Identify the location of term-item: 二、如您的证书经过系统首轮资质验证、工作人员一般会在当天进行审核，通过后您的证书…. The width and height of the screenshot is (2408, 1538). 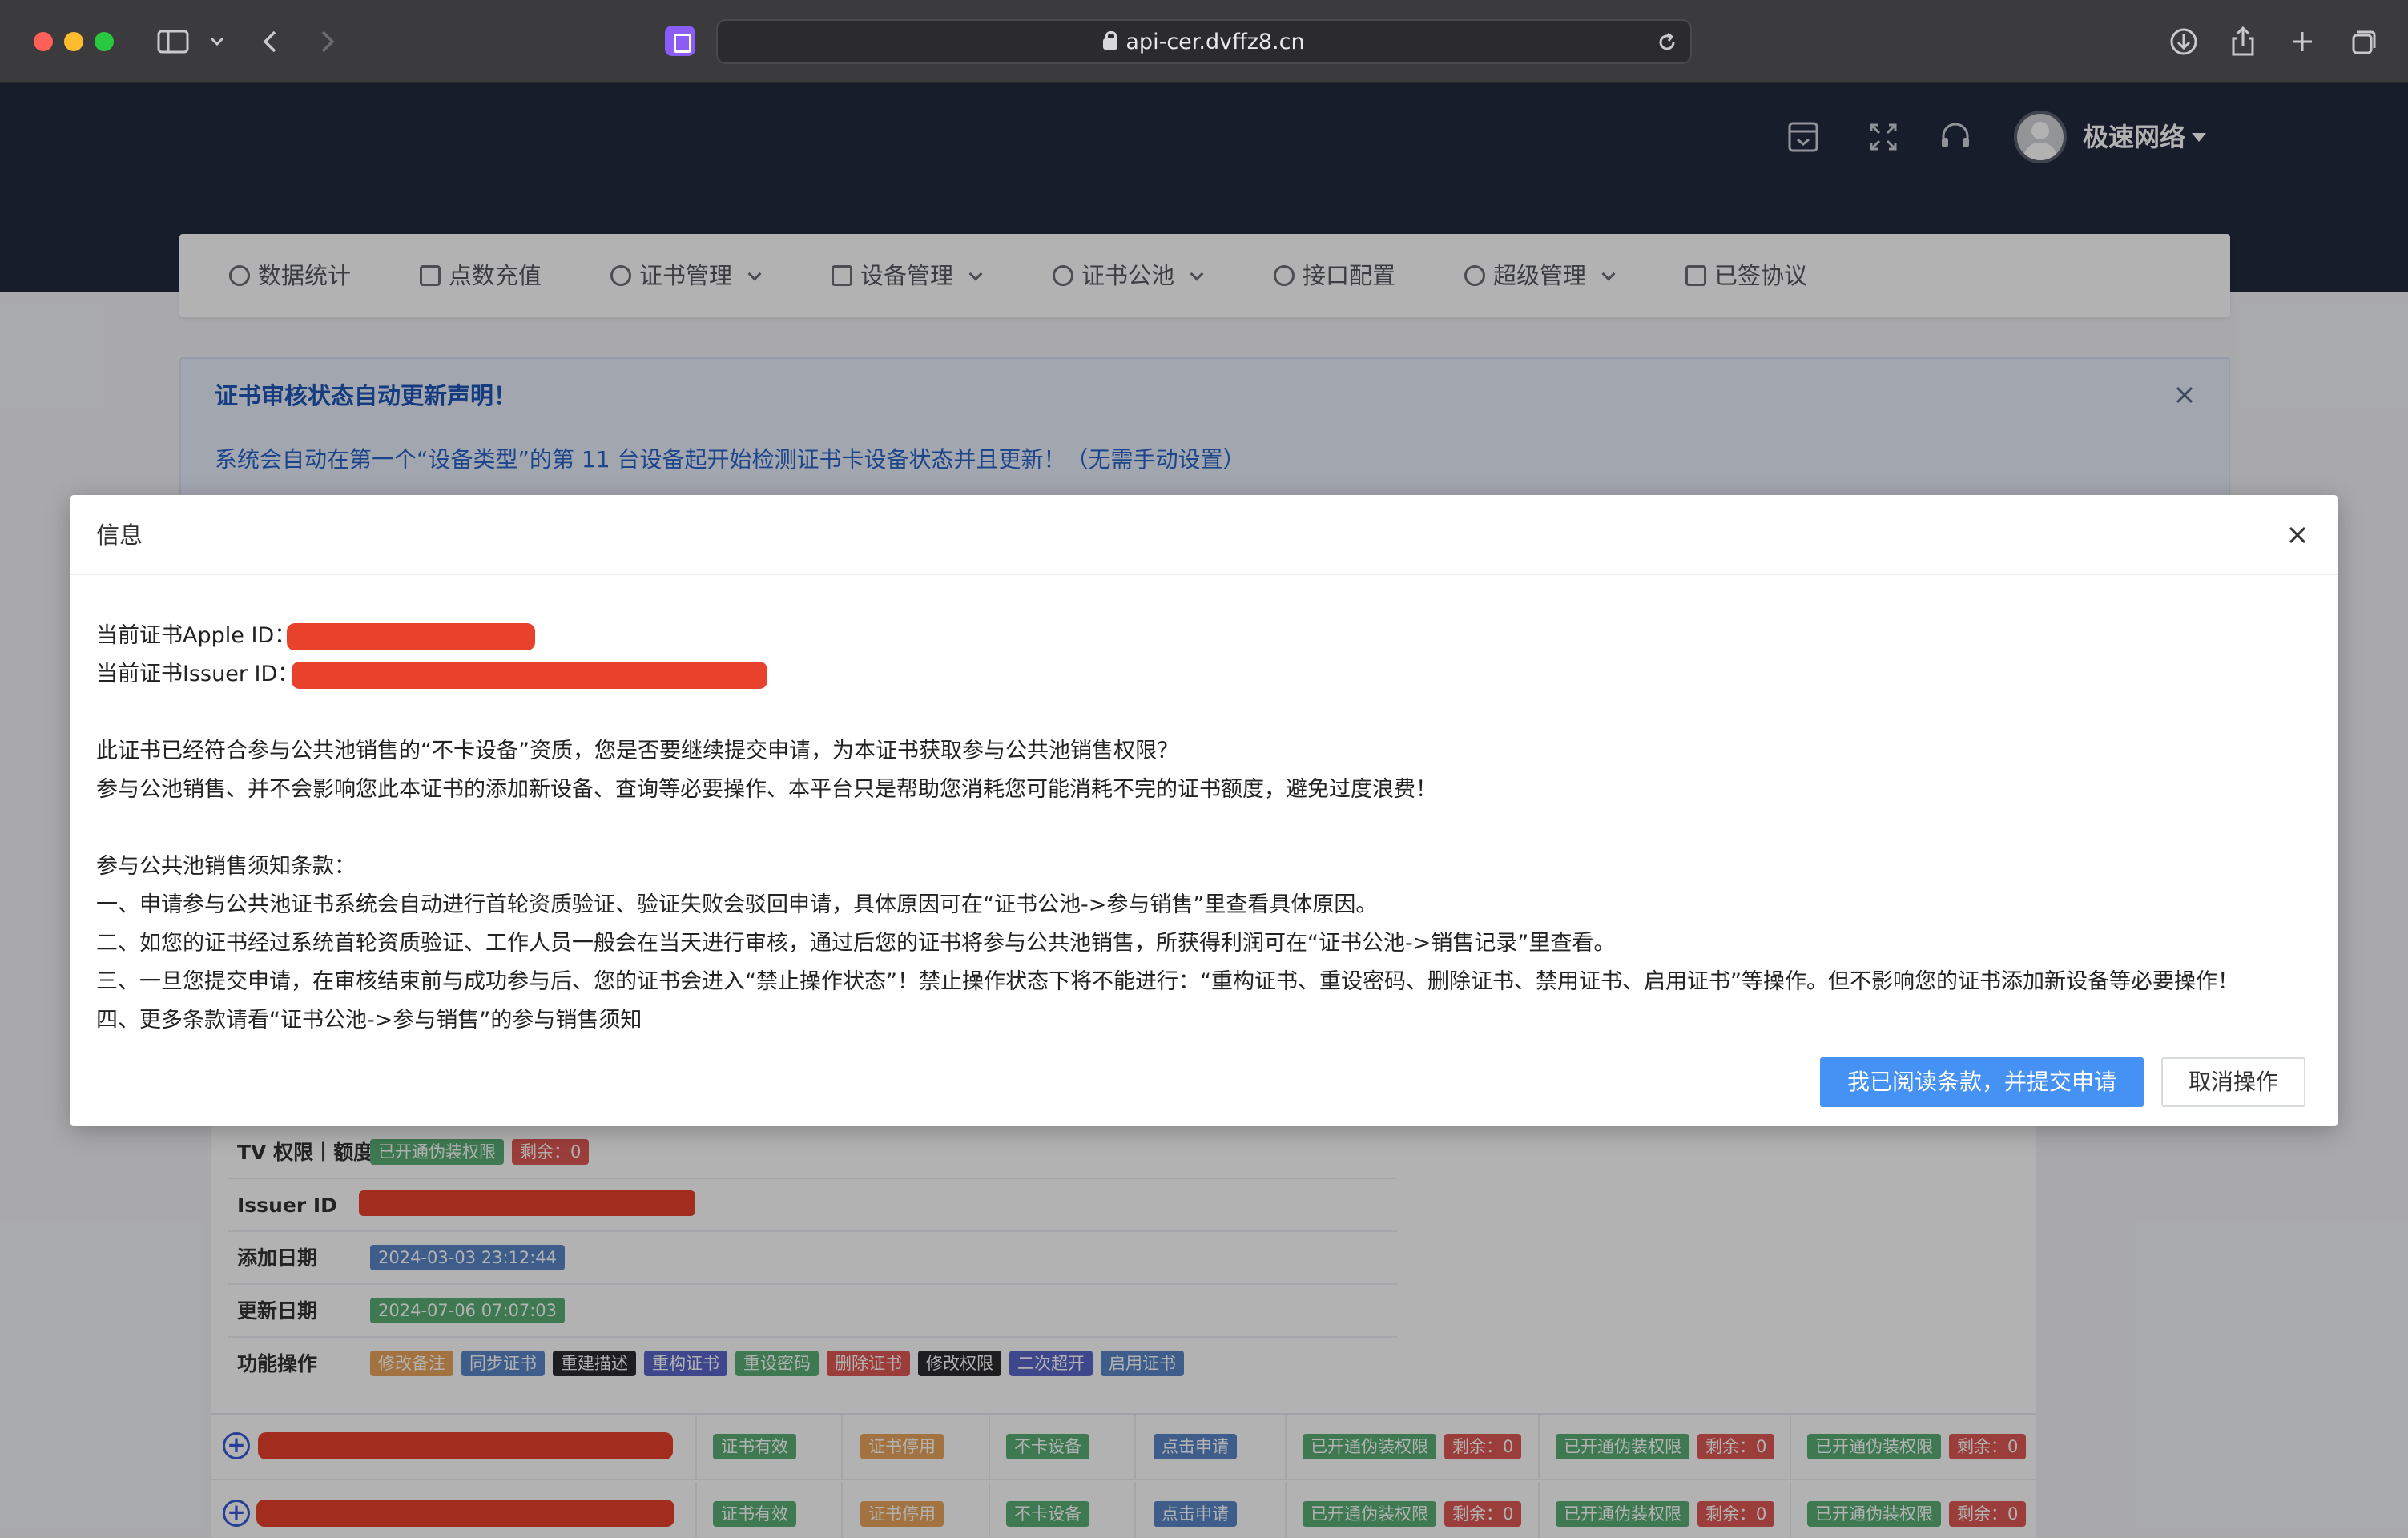
(856, 944).